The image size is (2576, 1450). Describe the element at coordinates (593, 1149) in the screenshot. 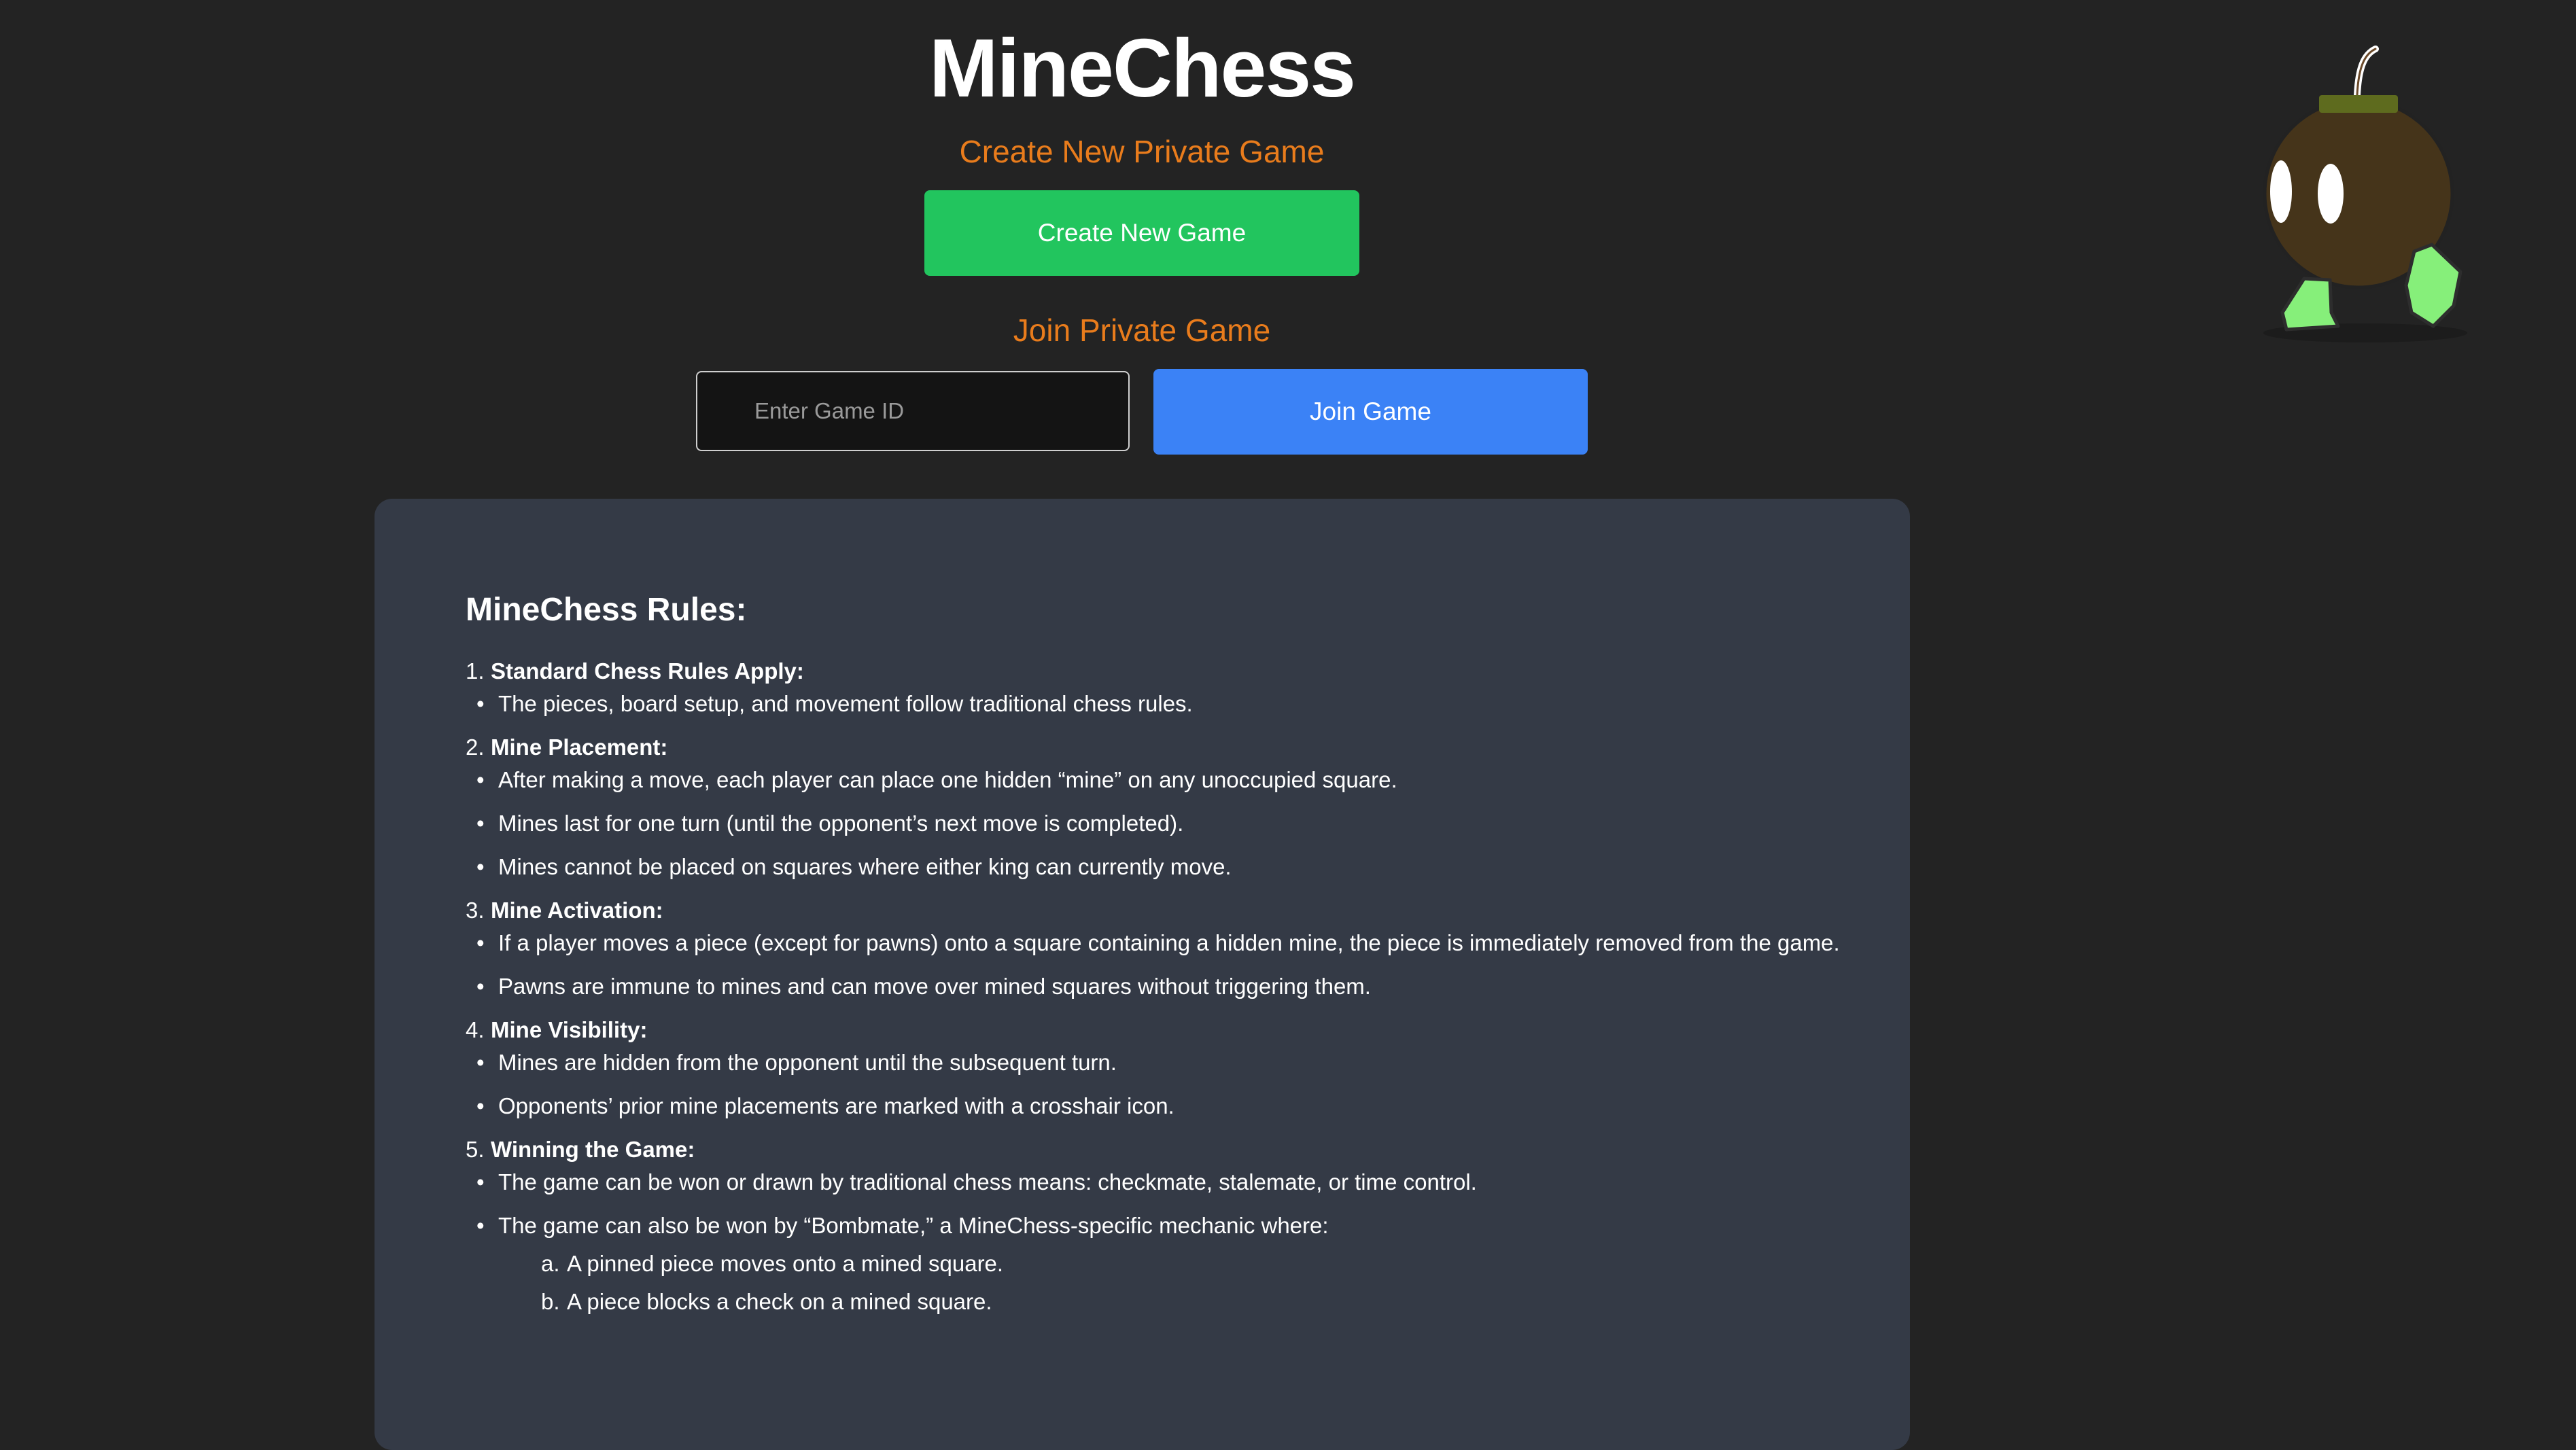

I see `rule-title: Winning the Game:` at that location.